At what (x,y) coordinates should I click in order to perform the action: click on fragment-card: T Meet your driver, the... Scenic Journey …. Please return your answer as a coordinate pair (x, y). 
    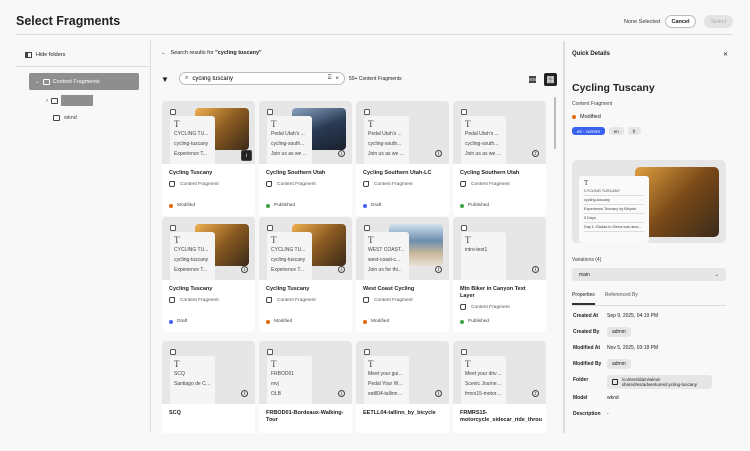
    Looking at the image, I should click on (499, 387).